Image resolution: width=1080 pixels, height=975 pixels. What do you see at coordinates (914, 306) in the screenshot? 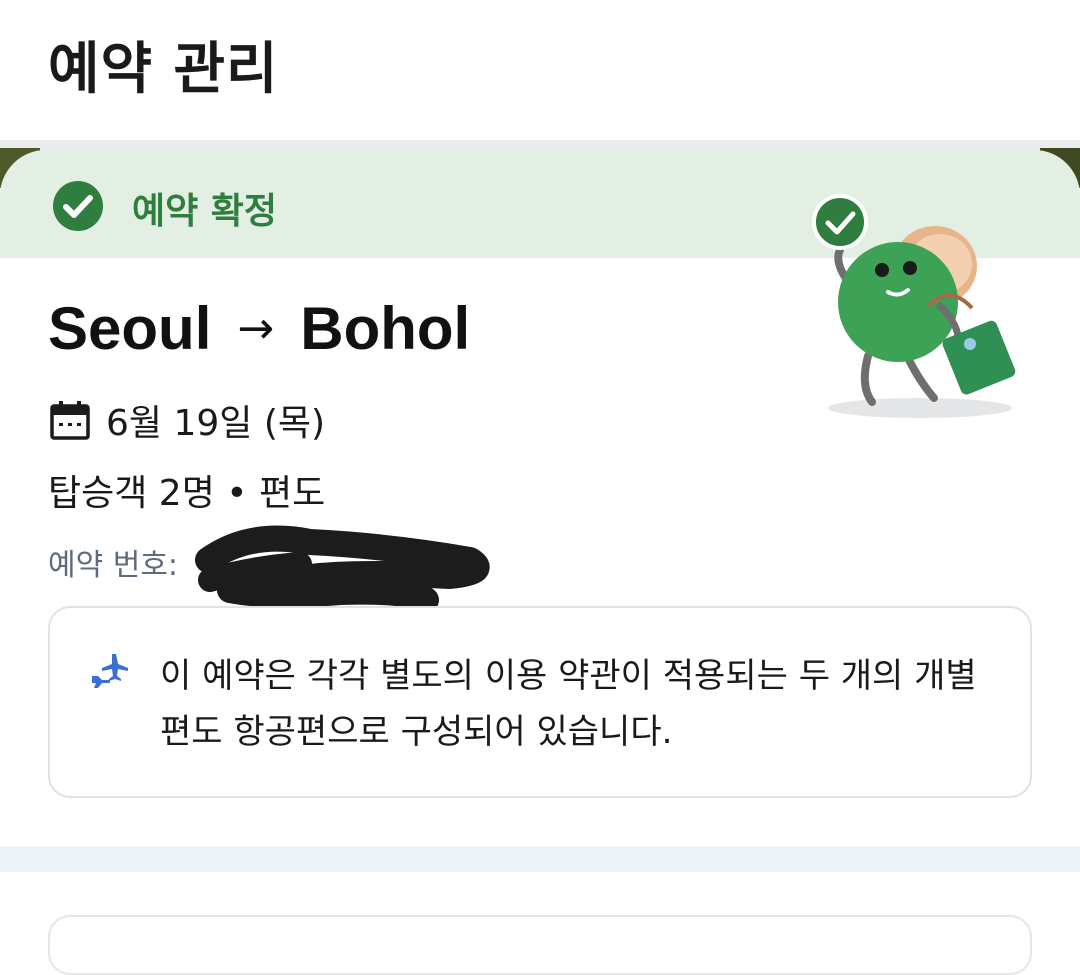
I see `mascot-illustration` at bounding box center [914, 306].